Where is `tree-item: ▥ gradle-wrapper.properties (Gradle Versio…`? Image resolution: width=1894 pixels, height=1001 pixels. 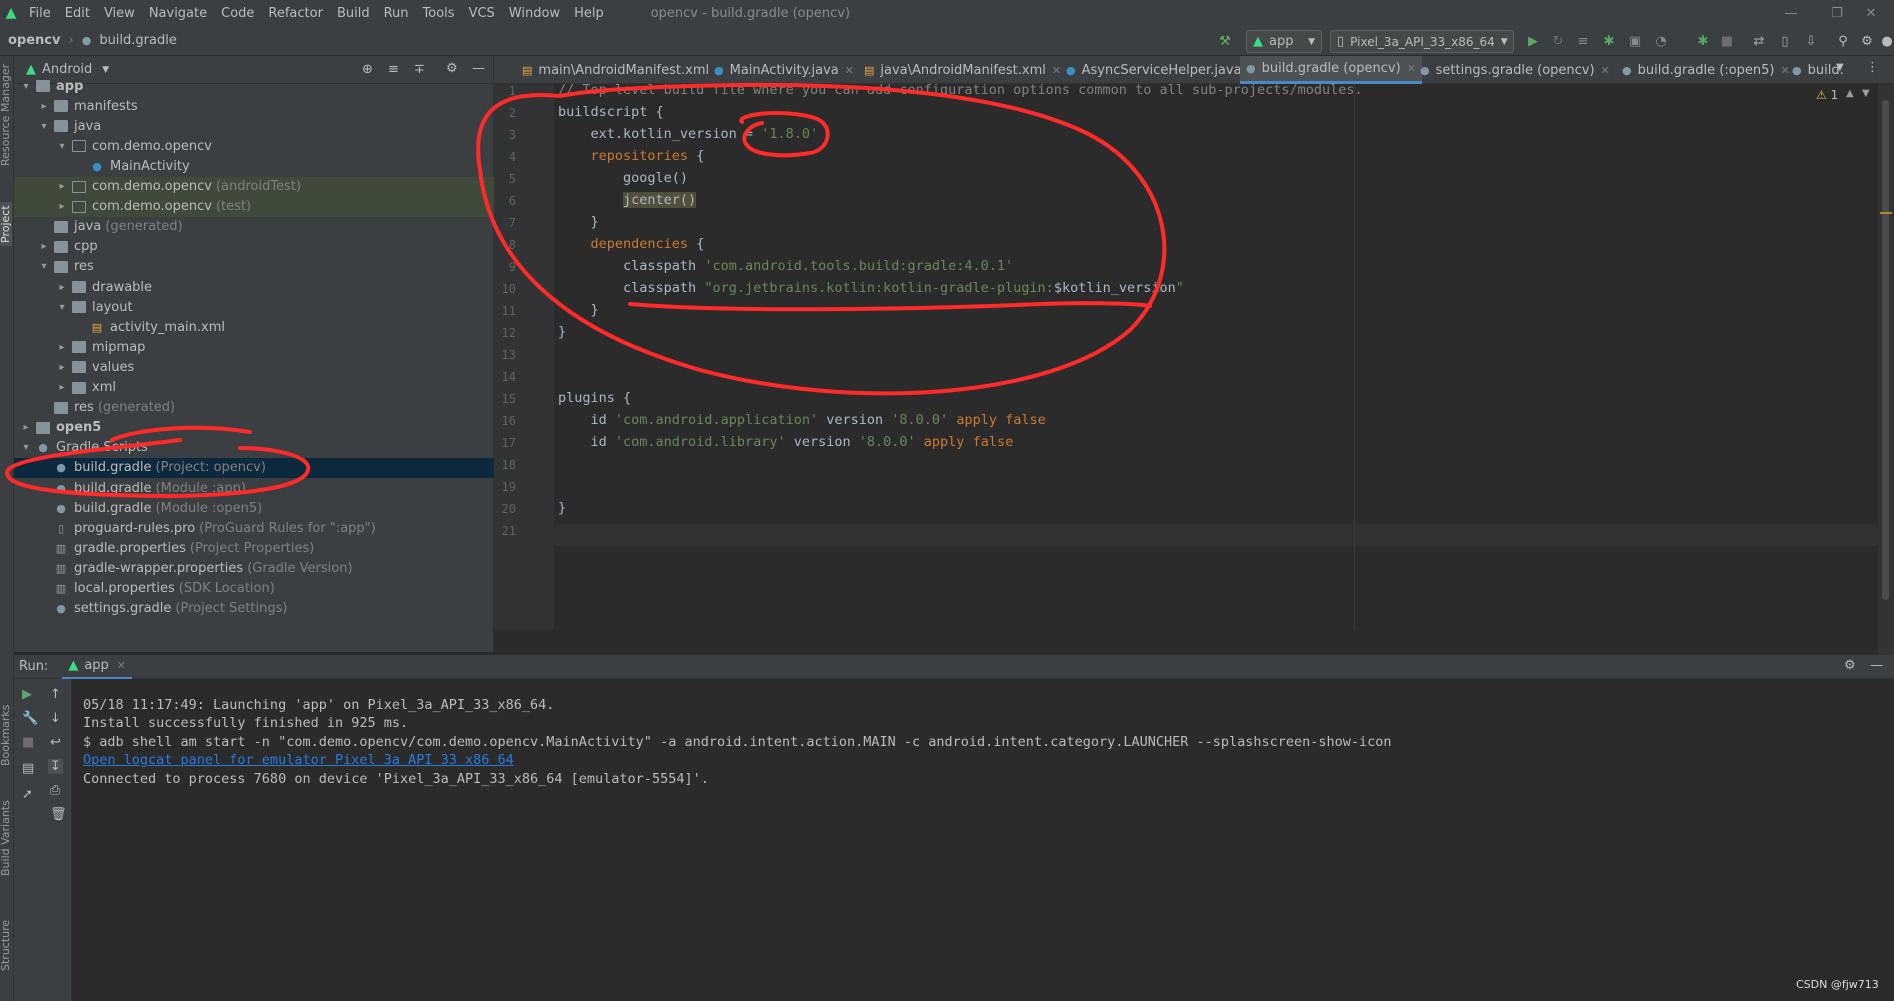 tree-item: ▥ gradle-wrapper.properties (Gradle Versio… is located at coordinates (254, 568).